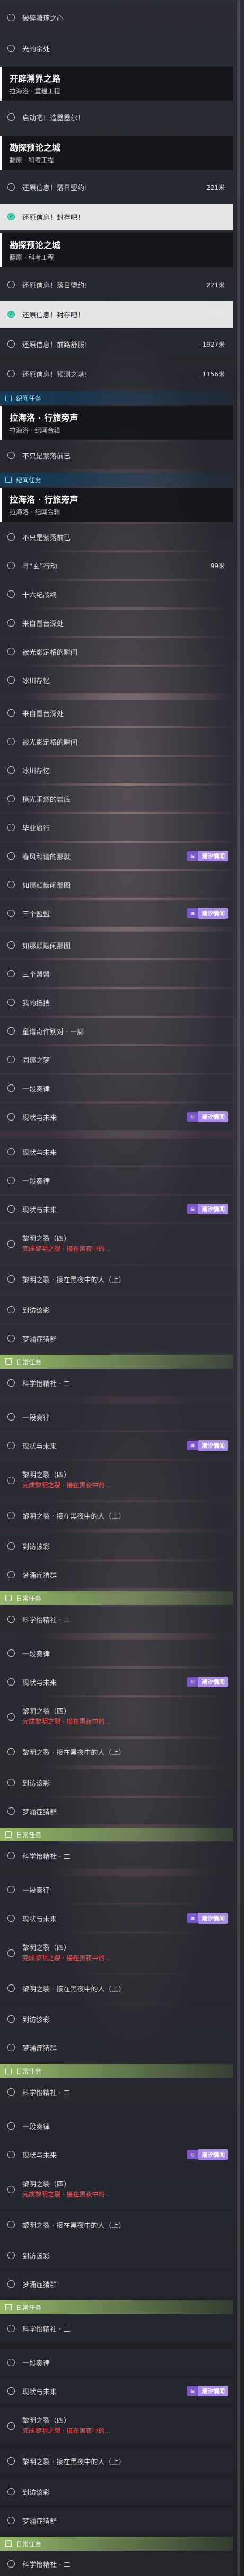 This screenshot has width=244, height=2576. I want to click on quest-label: 三个盟盟, so click(36, 975).